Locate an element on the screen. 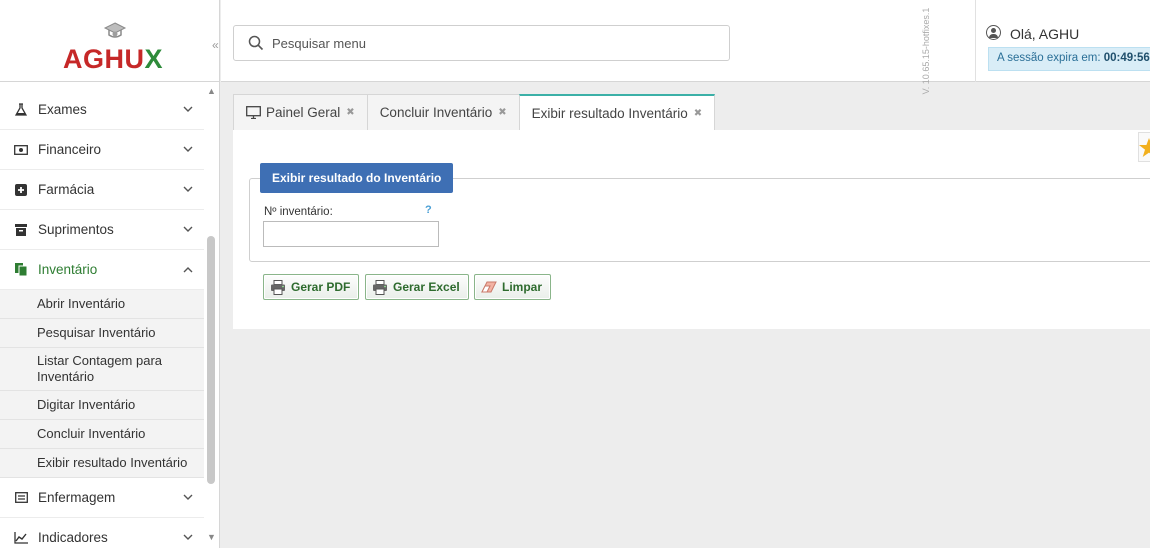  user-box: Olá, AGHU A sessão expira em: 00:49:56 is located at coordinates (1062, 41).